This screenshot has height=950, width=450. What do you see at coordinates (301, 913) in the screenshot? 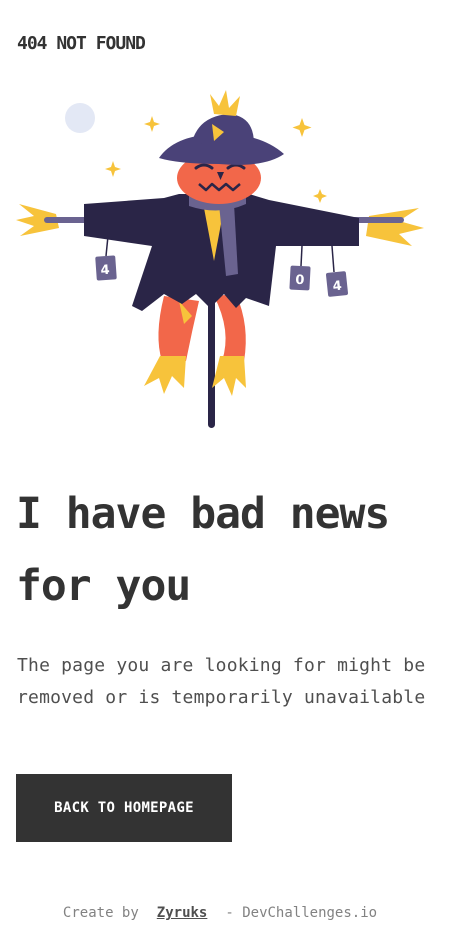
I see `footer-suffix: - DevChallenges.io` at bounding box center [301, 913].